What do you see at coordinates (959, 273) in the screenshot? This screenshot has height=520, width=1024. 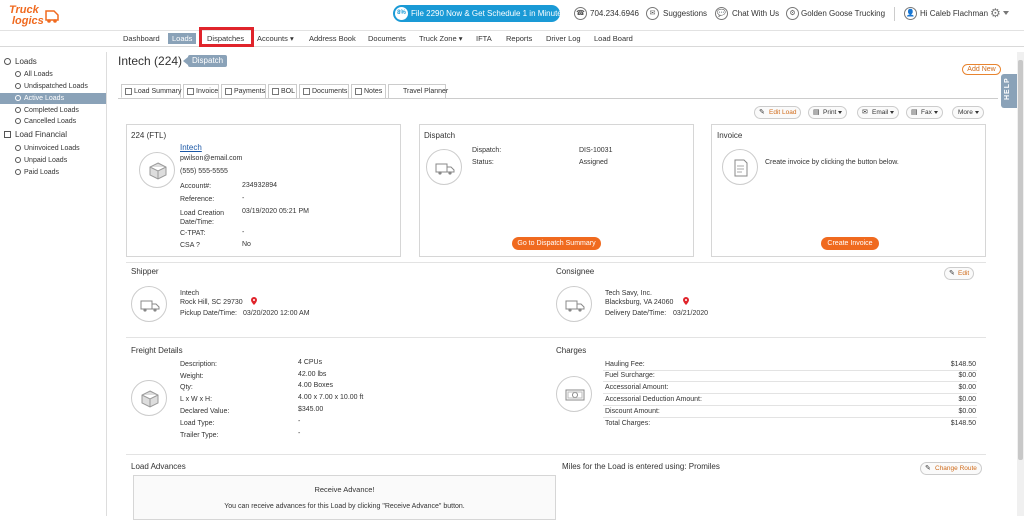 I see `edit-stops-button: ✎ Edit` at bounding box center [959, 273].